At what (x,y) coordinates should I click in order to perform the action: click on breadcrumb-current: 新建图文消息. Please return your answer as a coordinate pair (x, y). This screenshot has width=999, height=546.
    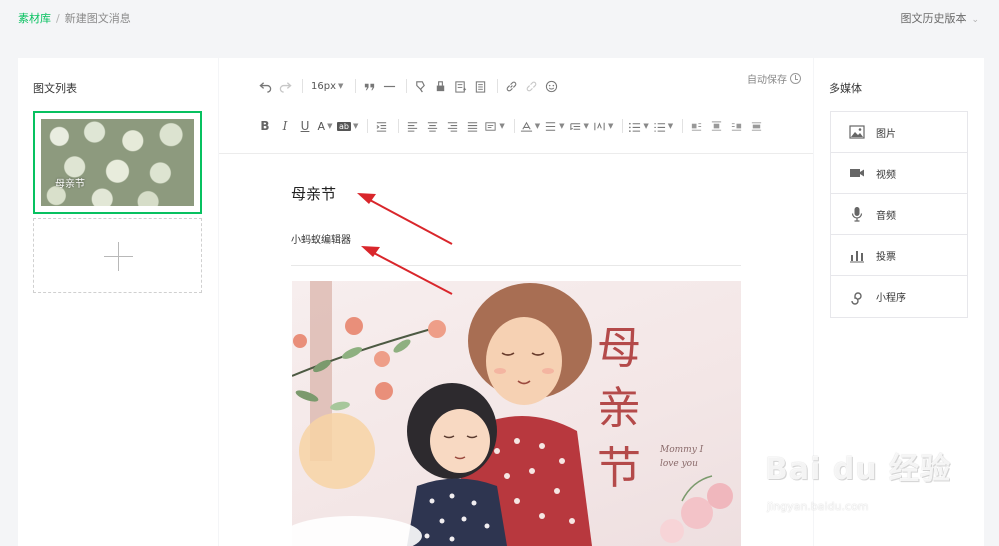
    Looking at the image, I should click on (97, 18).